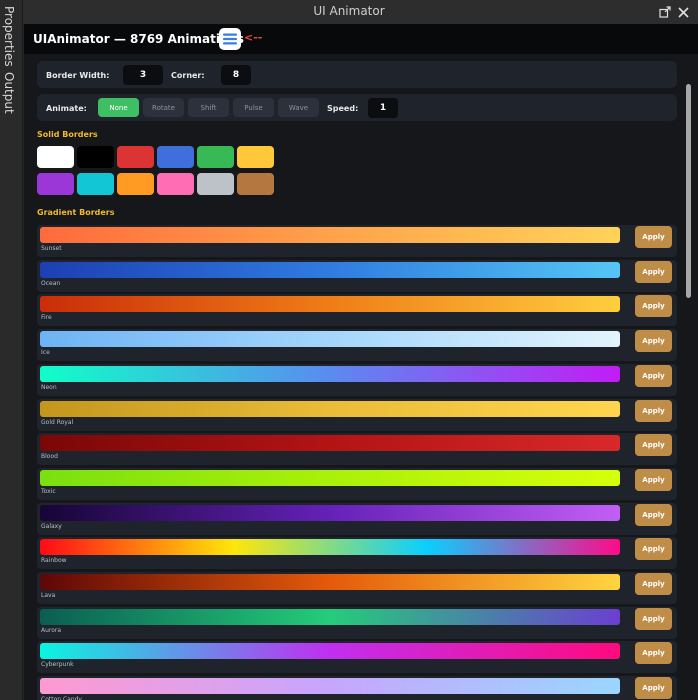 The width and height of the screenshot is (698, 700). I want to click on border-width-label: Border Width:, so click(78, 75).